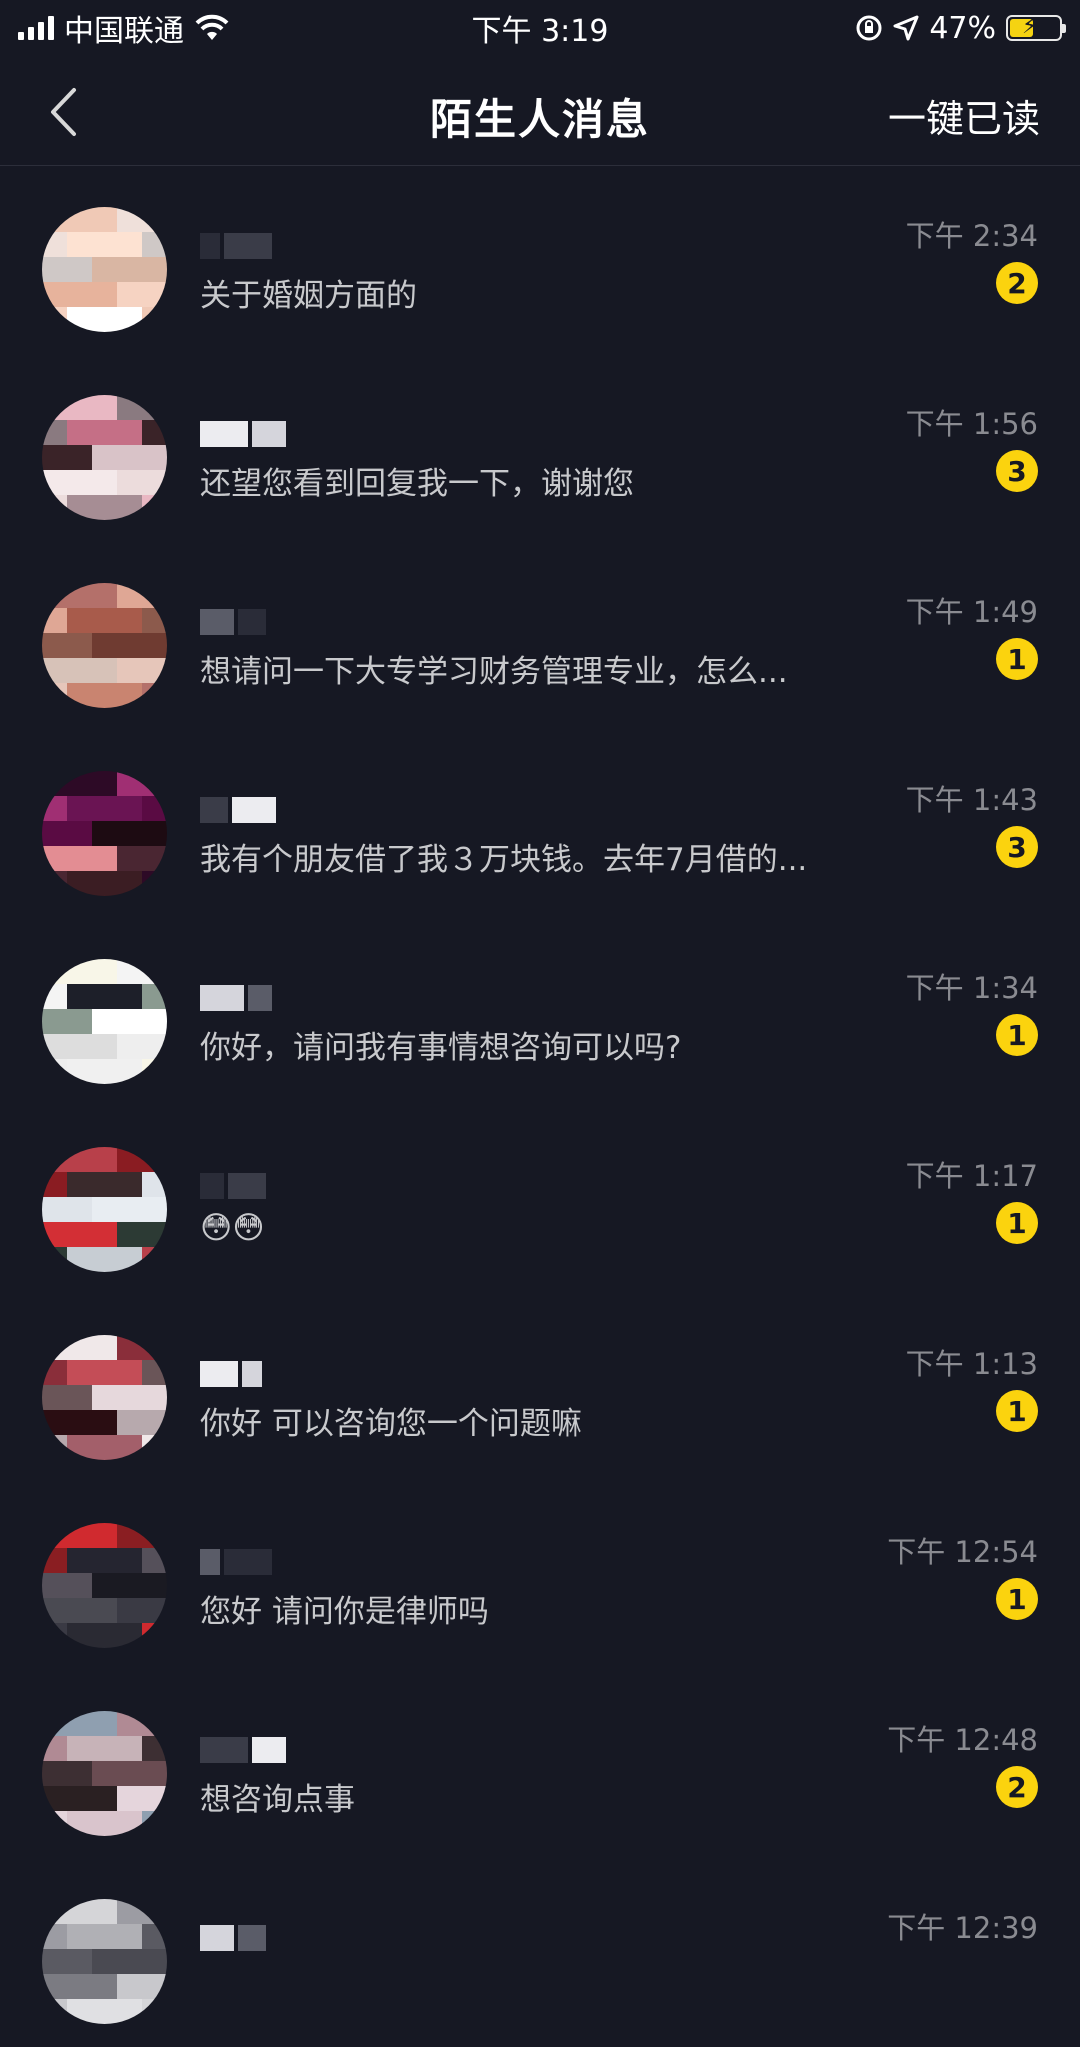 The height and width of the screenshot is (2047, 1080). Describe the element at coordinates (540, 1013) in the screenshot. I see `conversation-row: 你好，请问我有事情想咨询可以吗? 下午 1:34 1` at that location.